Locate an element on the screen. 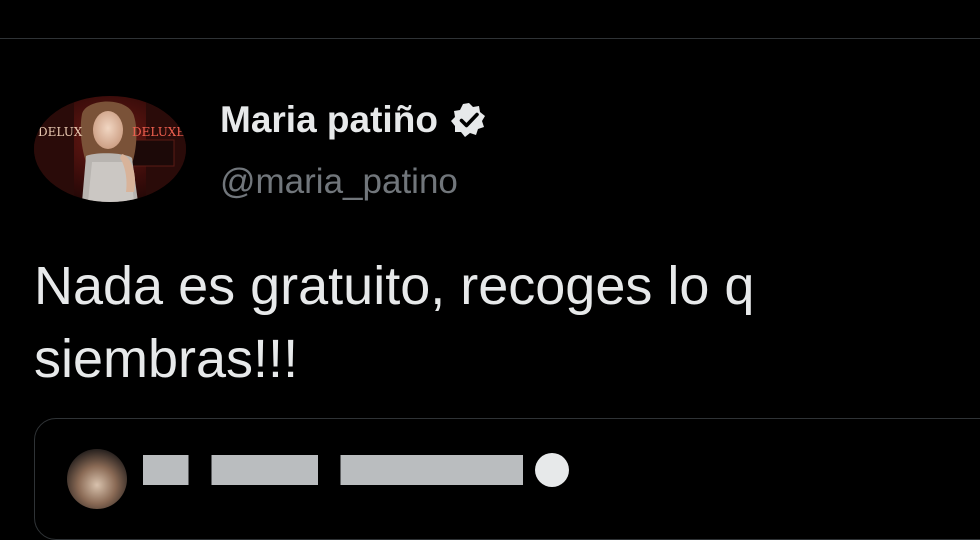 Image resolution: width=980 pixels, height=540 pixels. verified-badge-icon is located at coordinates (469, 120).